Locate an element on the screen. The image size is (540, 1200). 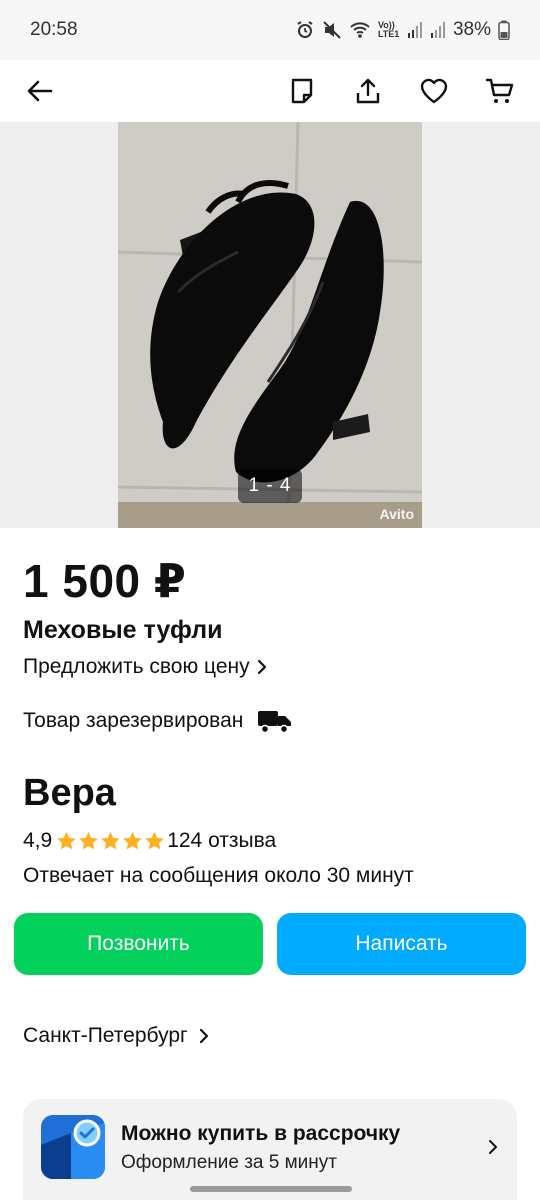
photo-counter: 1 - 4 is located at coordinates (270, 486).